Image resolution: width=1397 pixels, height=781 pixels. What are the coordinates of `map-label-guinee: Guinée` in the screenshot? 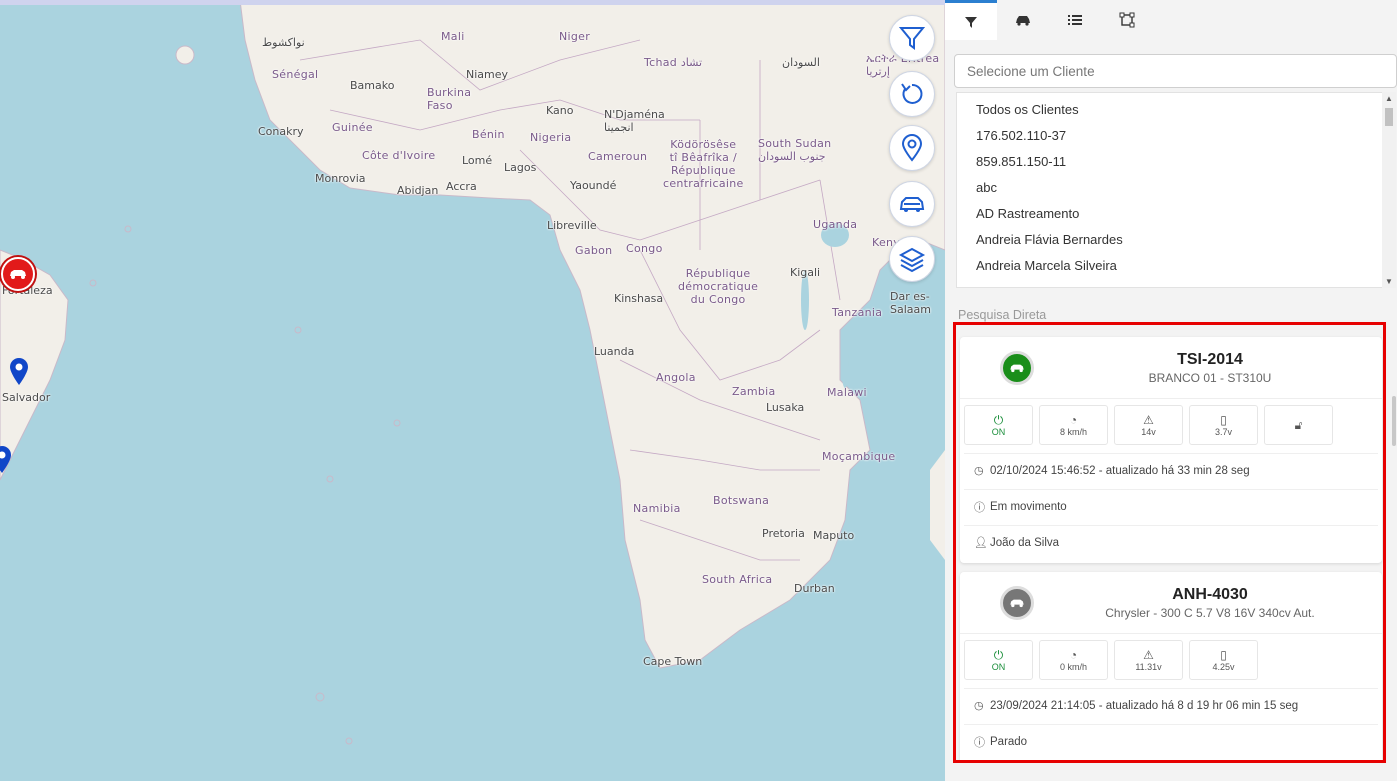 It's located at (352, 127).